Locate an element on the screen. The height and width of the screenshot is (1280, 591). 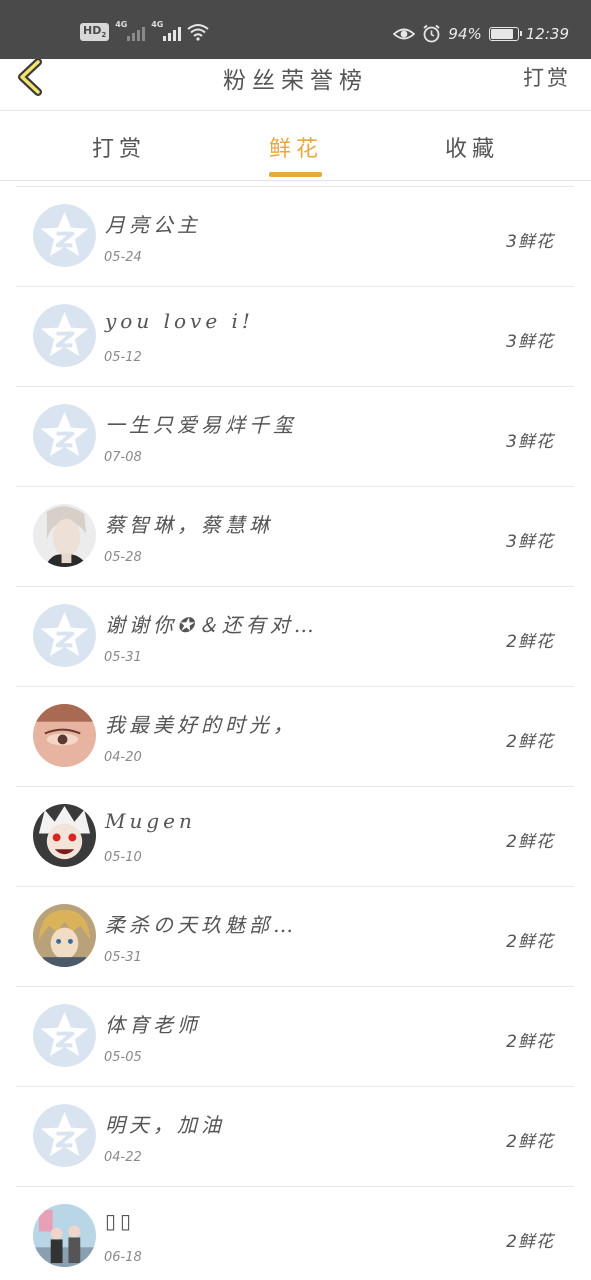
status-bar: HD2 4G 4G 94% 12:39 is located at coordinates (295, 29).